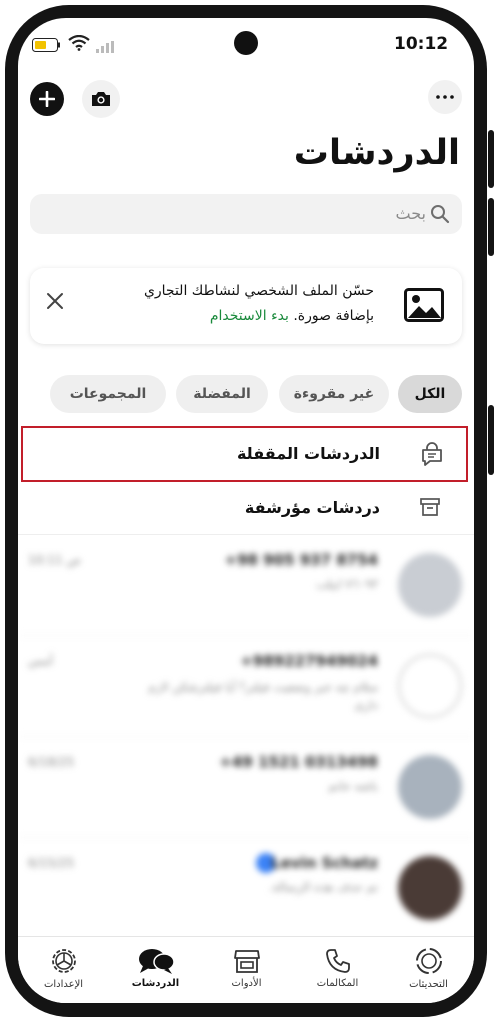  Describe the element at coordinates (428, 961) in the screenshot. I see `updates-icon` at that location.